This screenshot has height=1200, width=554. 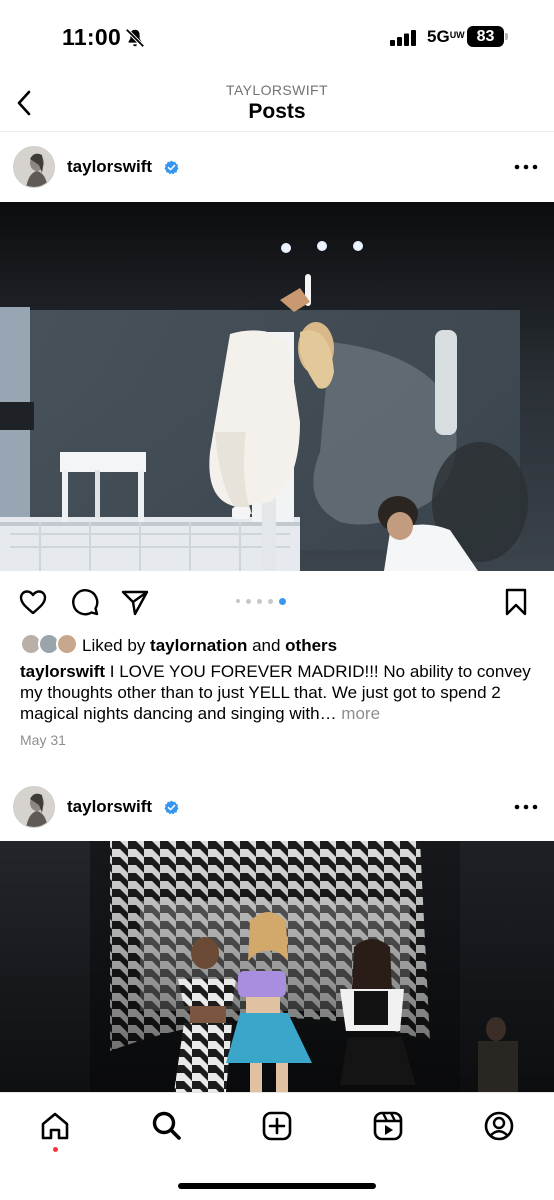 I want to click on liker-avatars, so click(x=50, y=645).